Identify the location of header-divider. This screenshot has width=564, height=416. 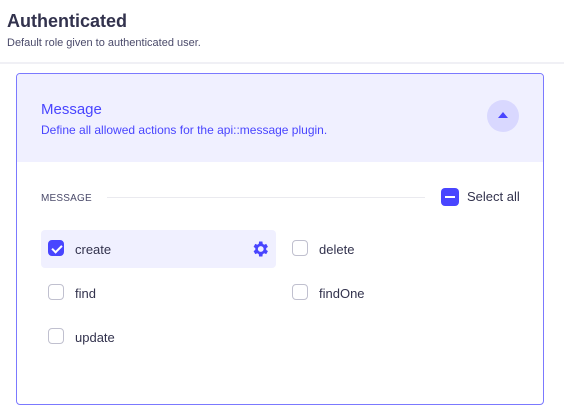
(282, 63).